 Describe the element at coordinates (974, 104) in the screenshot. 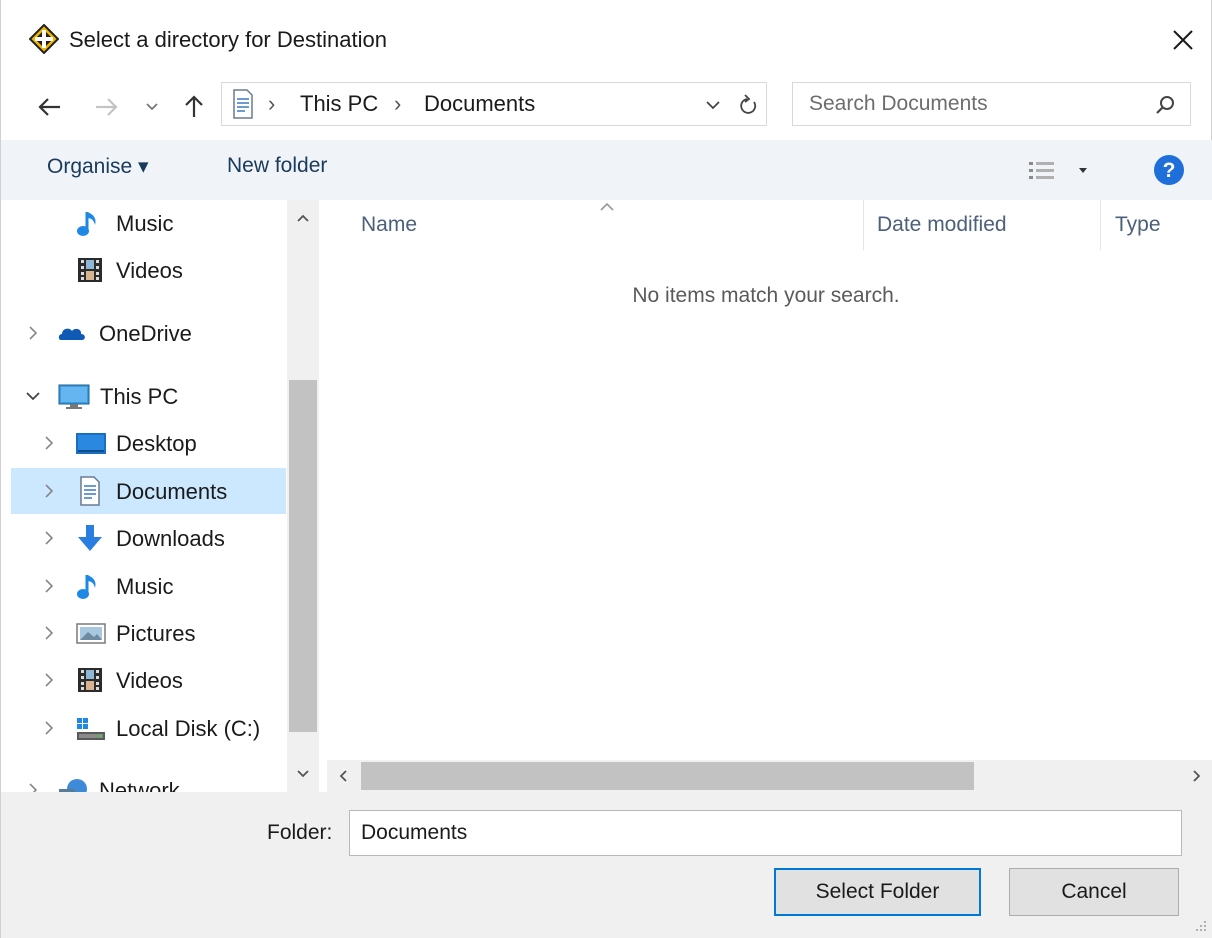

I see `search-input` at that location.